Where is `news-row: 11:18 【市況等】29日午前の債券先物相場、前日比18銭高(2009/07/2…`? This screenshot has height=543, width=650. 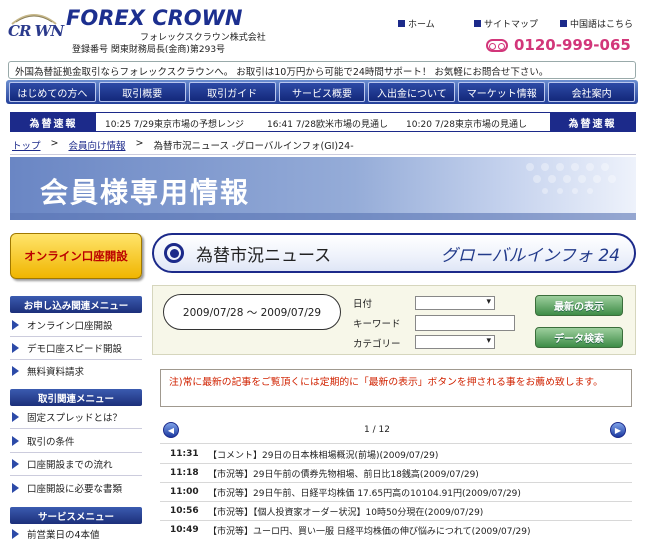
news-row: 11:18 【市況等】29日午前の債券先物相場、前日比18銭高(2009/07/2… is located at coordinates (396, 473).